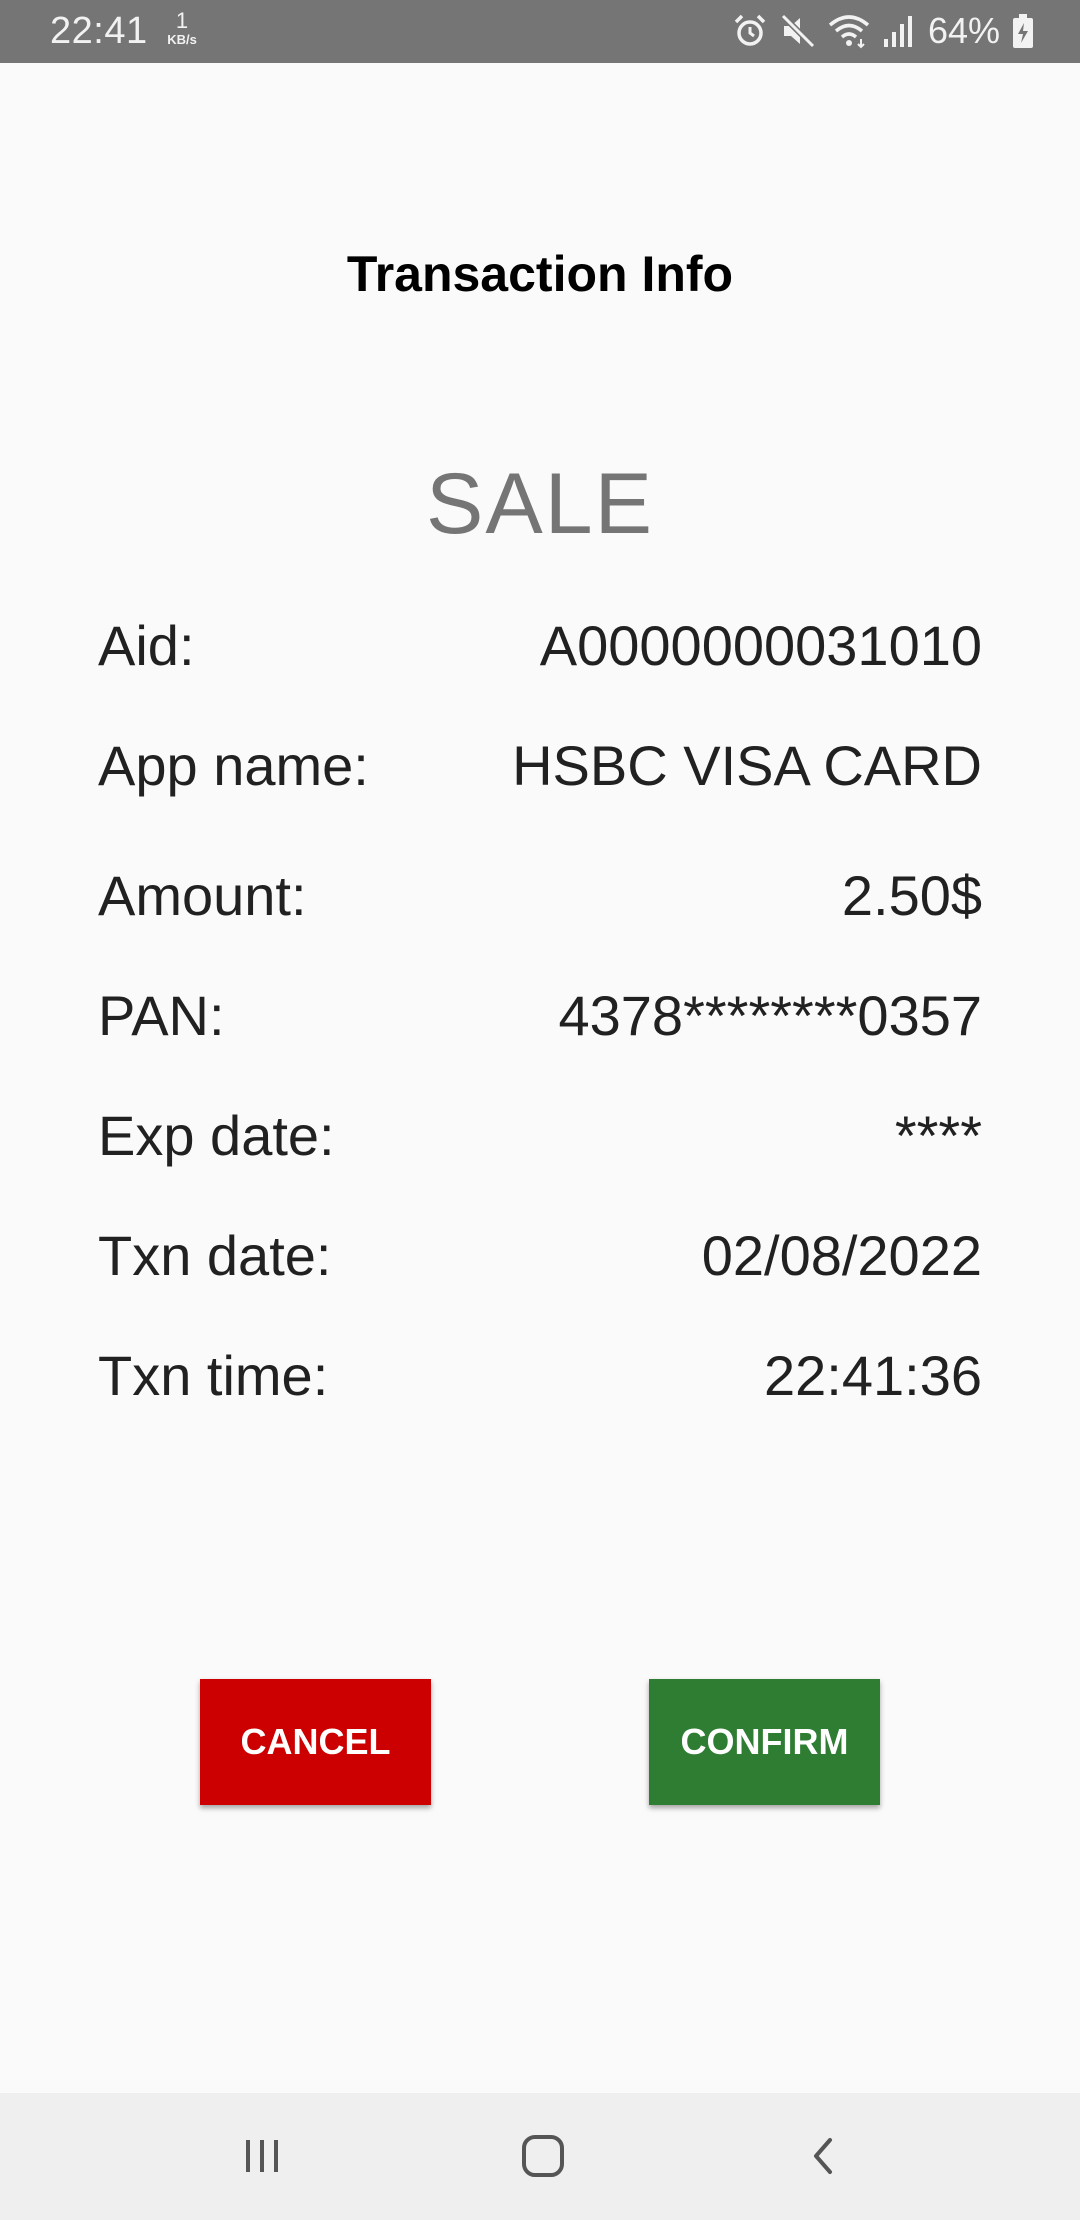 This screenshot has width=1080, height=2220. Describe the element at coordinates (540, 1015) in the screenshot. I see `info-row-pan: PAN: 4378********0357` at that location.